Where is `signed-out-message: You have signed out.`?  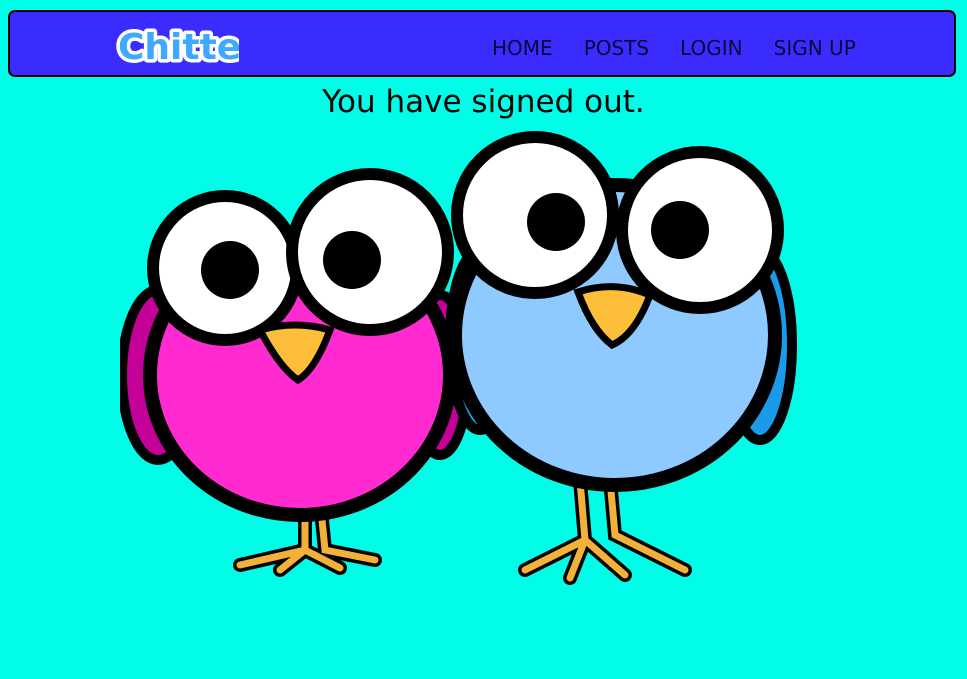 signed-out-message: You have signed out. is located at coordinates (483, 102).